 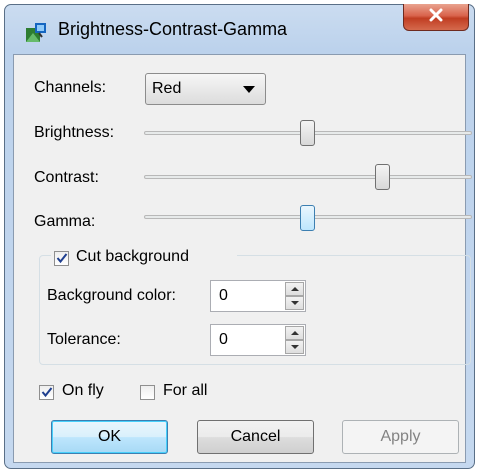 What do you see at coordinates (167, 88) in the screenshot?
I see `channels-selected-value: Red` at bounding box center [167, 88].